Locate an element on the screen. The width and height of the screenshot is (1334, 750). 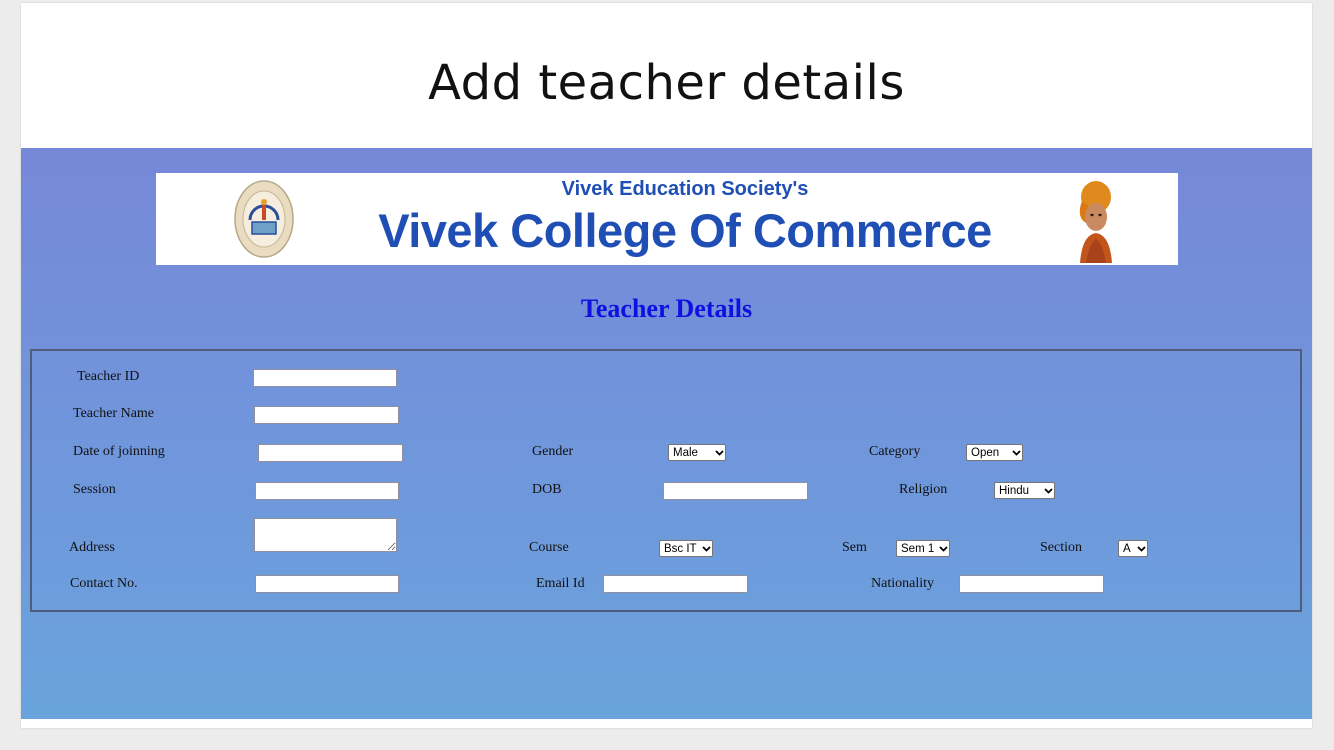
address-textarea is located at coordinates (325, 535).